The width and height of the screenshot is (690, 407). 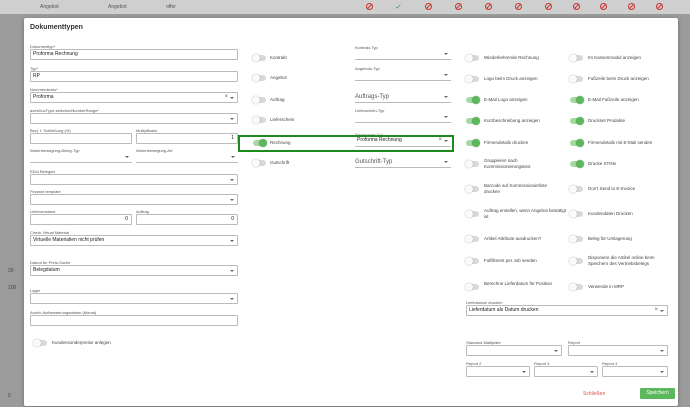 What do you see at coordinates (134, 270) in the screenshot?
I see `datumpreis-select: Belegdatum` at bounding box center [134, 270].